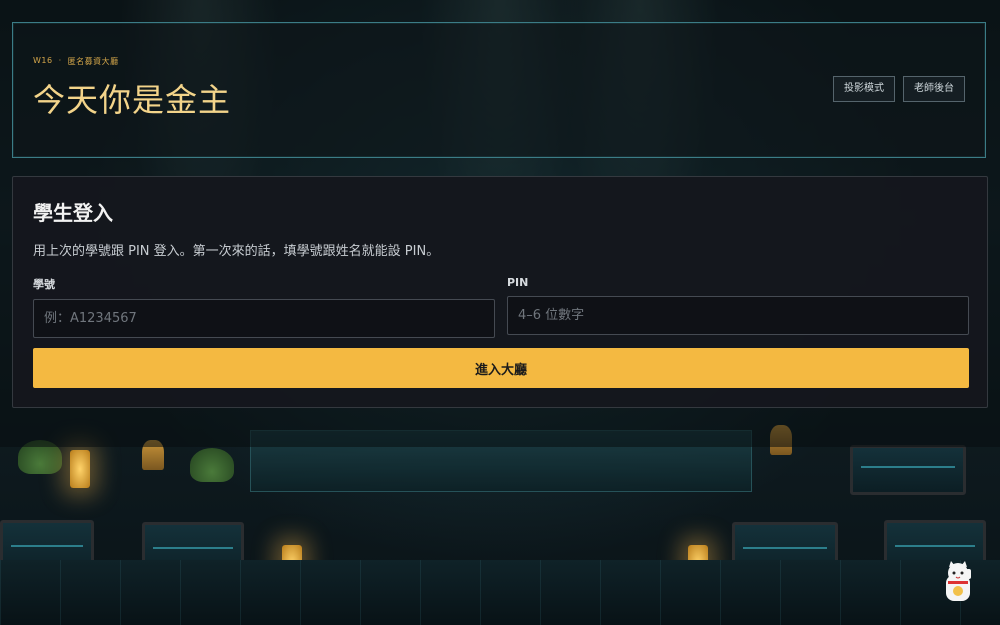  Describe the element at coordinates (73, 213) in the screenshot. I see `login-title: 學生登入` at that location.